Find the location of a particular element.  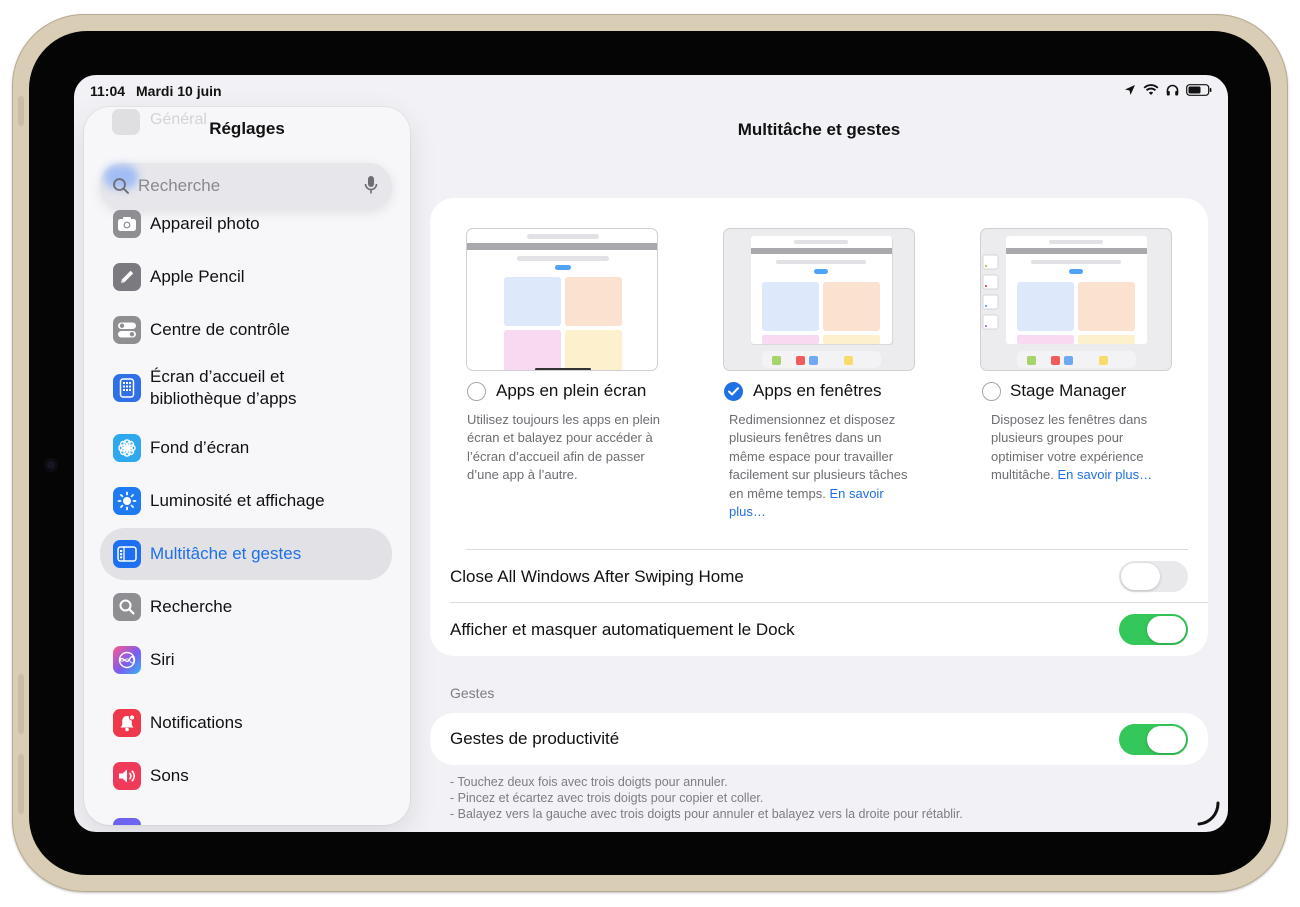

sidebar-item-label: Appareil photo is located at coordinates (205, 223).